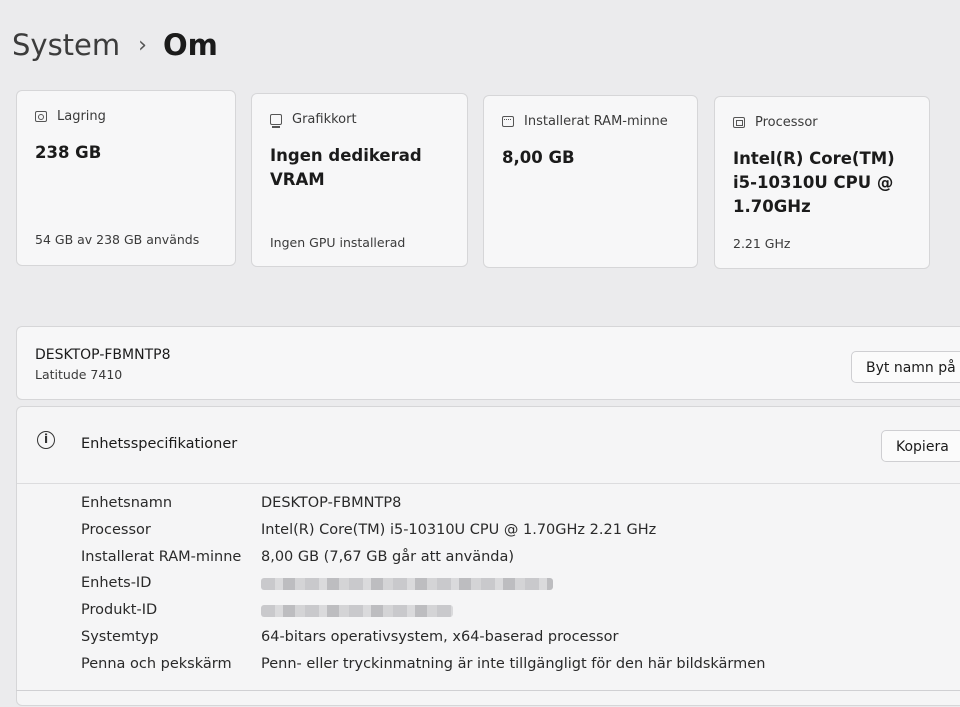 The width and height of the screenshot is (960, 707). Describe the element at coordinates (324, 119) in the screenshot. I see `graphics-label: Grafikkort` at that location.